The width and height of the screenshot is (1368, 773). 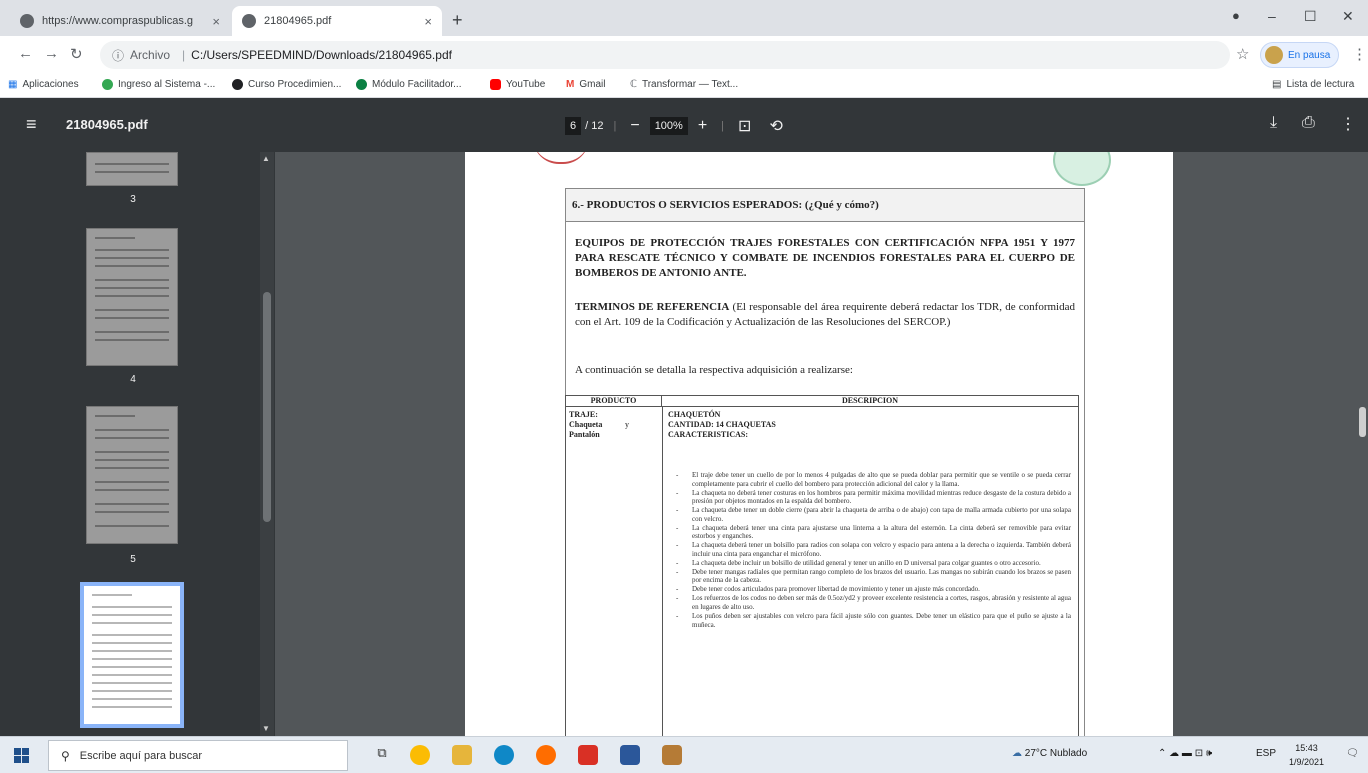 What do you see at coordinates (266, 158) in the screenshot?
I see `scroll-up-icon: ▲` at bounding box center [266, 158].